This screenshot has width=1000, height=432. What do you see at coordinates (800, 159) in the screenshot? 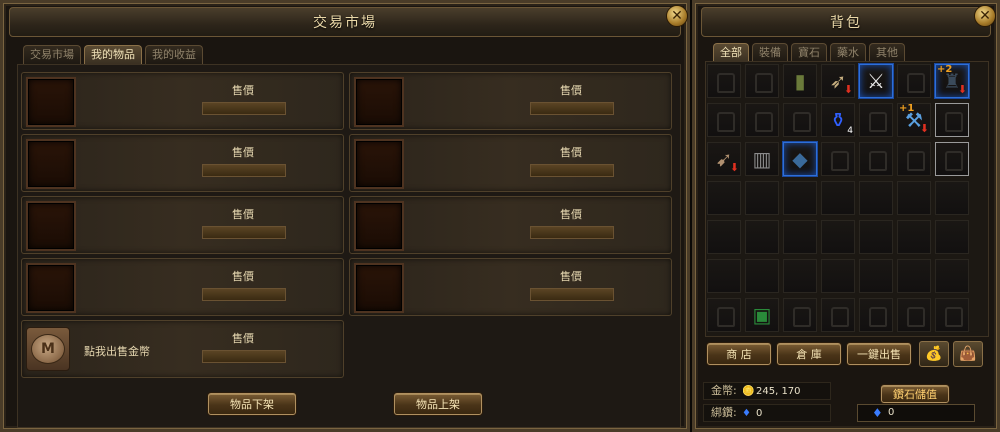
I see `bag-cell: ◆` at bounding box center [800, 159].